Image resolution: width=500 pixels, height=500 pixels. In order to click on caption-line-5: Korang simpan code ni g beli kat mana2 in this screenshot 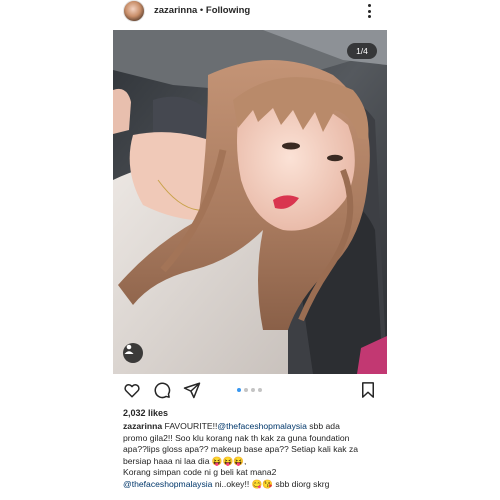, I will do `click(200, 472)`.